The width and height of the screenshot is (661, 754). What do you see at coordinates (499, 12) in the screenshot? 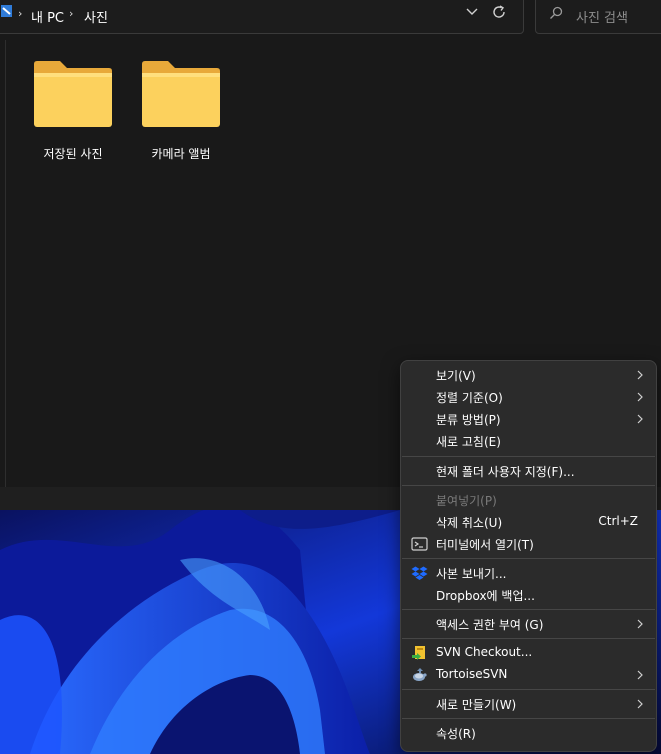
I see `refresh-icon` at bounding box center [499, 12].